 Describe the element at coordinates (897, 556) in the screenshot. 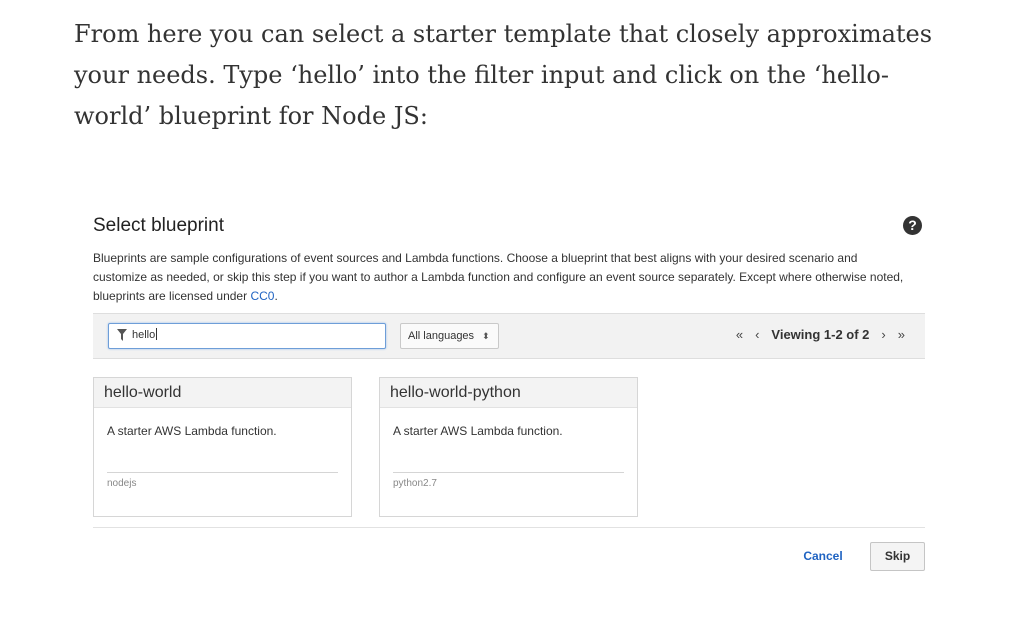

I see `skip-button: Skip` at that location.